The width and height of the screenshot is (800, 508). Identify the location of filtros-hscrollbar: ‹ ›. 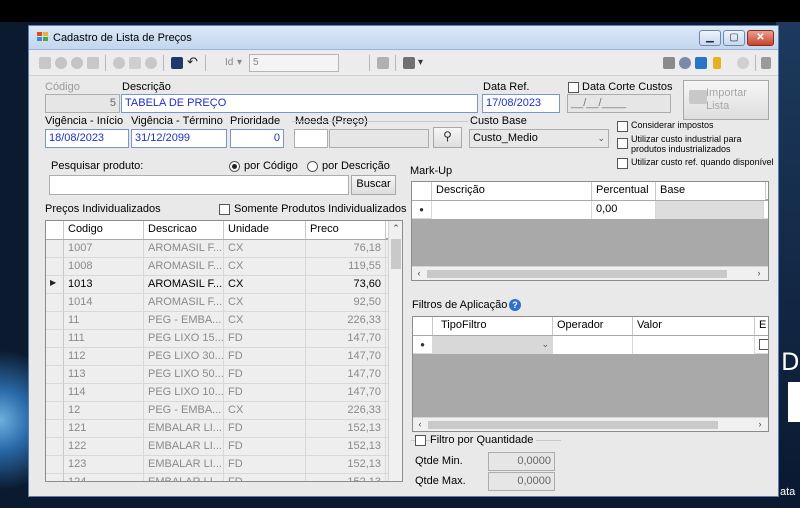
(590, 424).